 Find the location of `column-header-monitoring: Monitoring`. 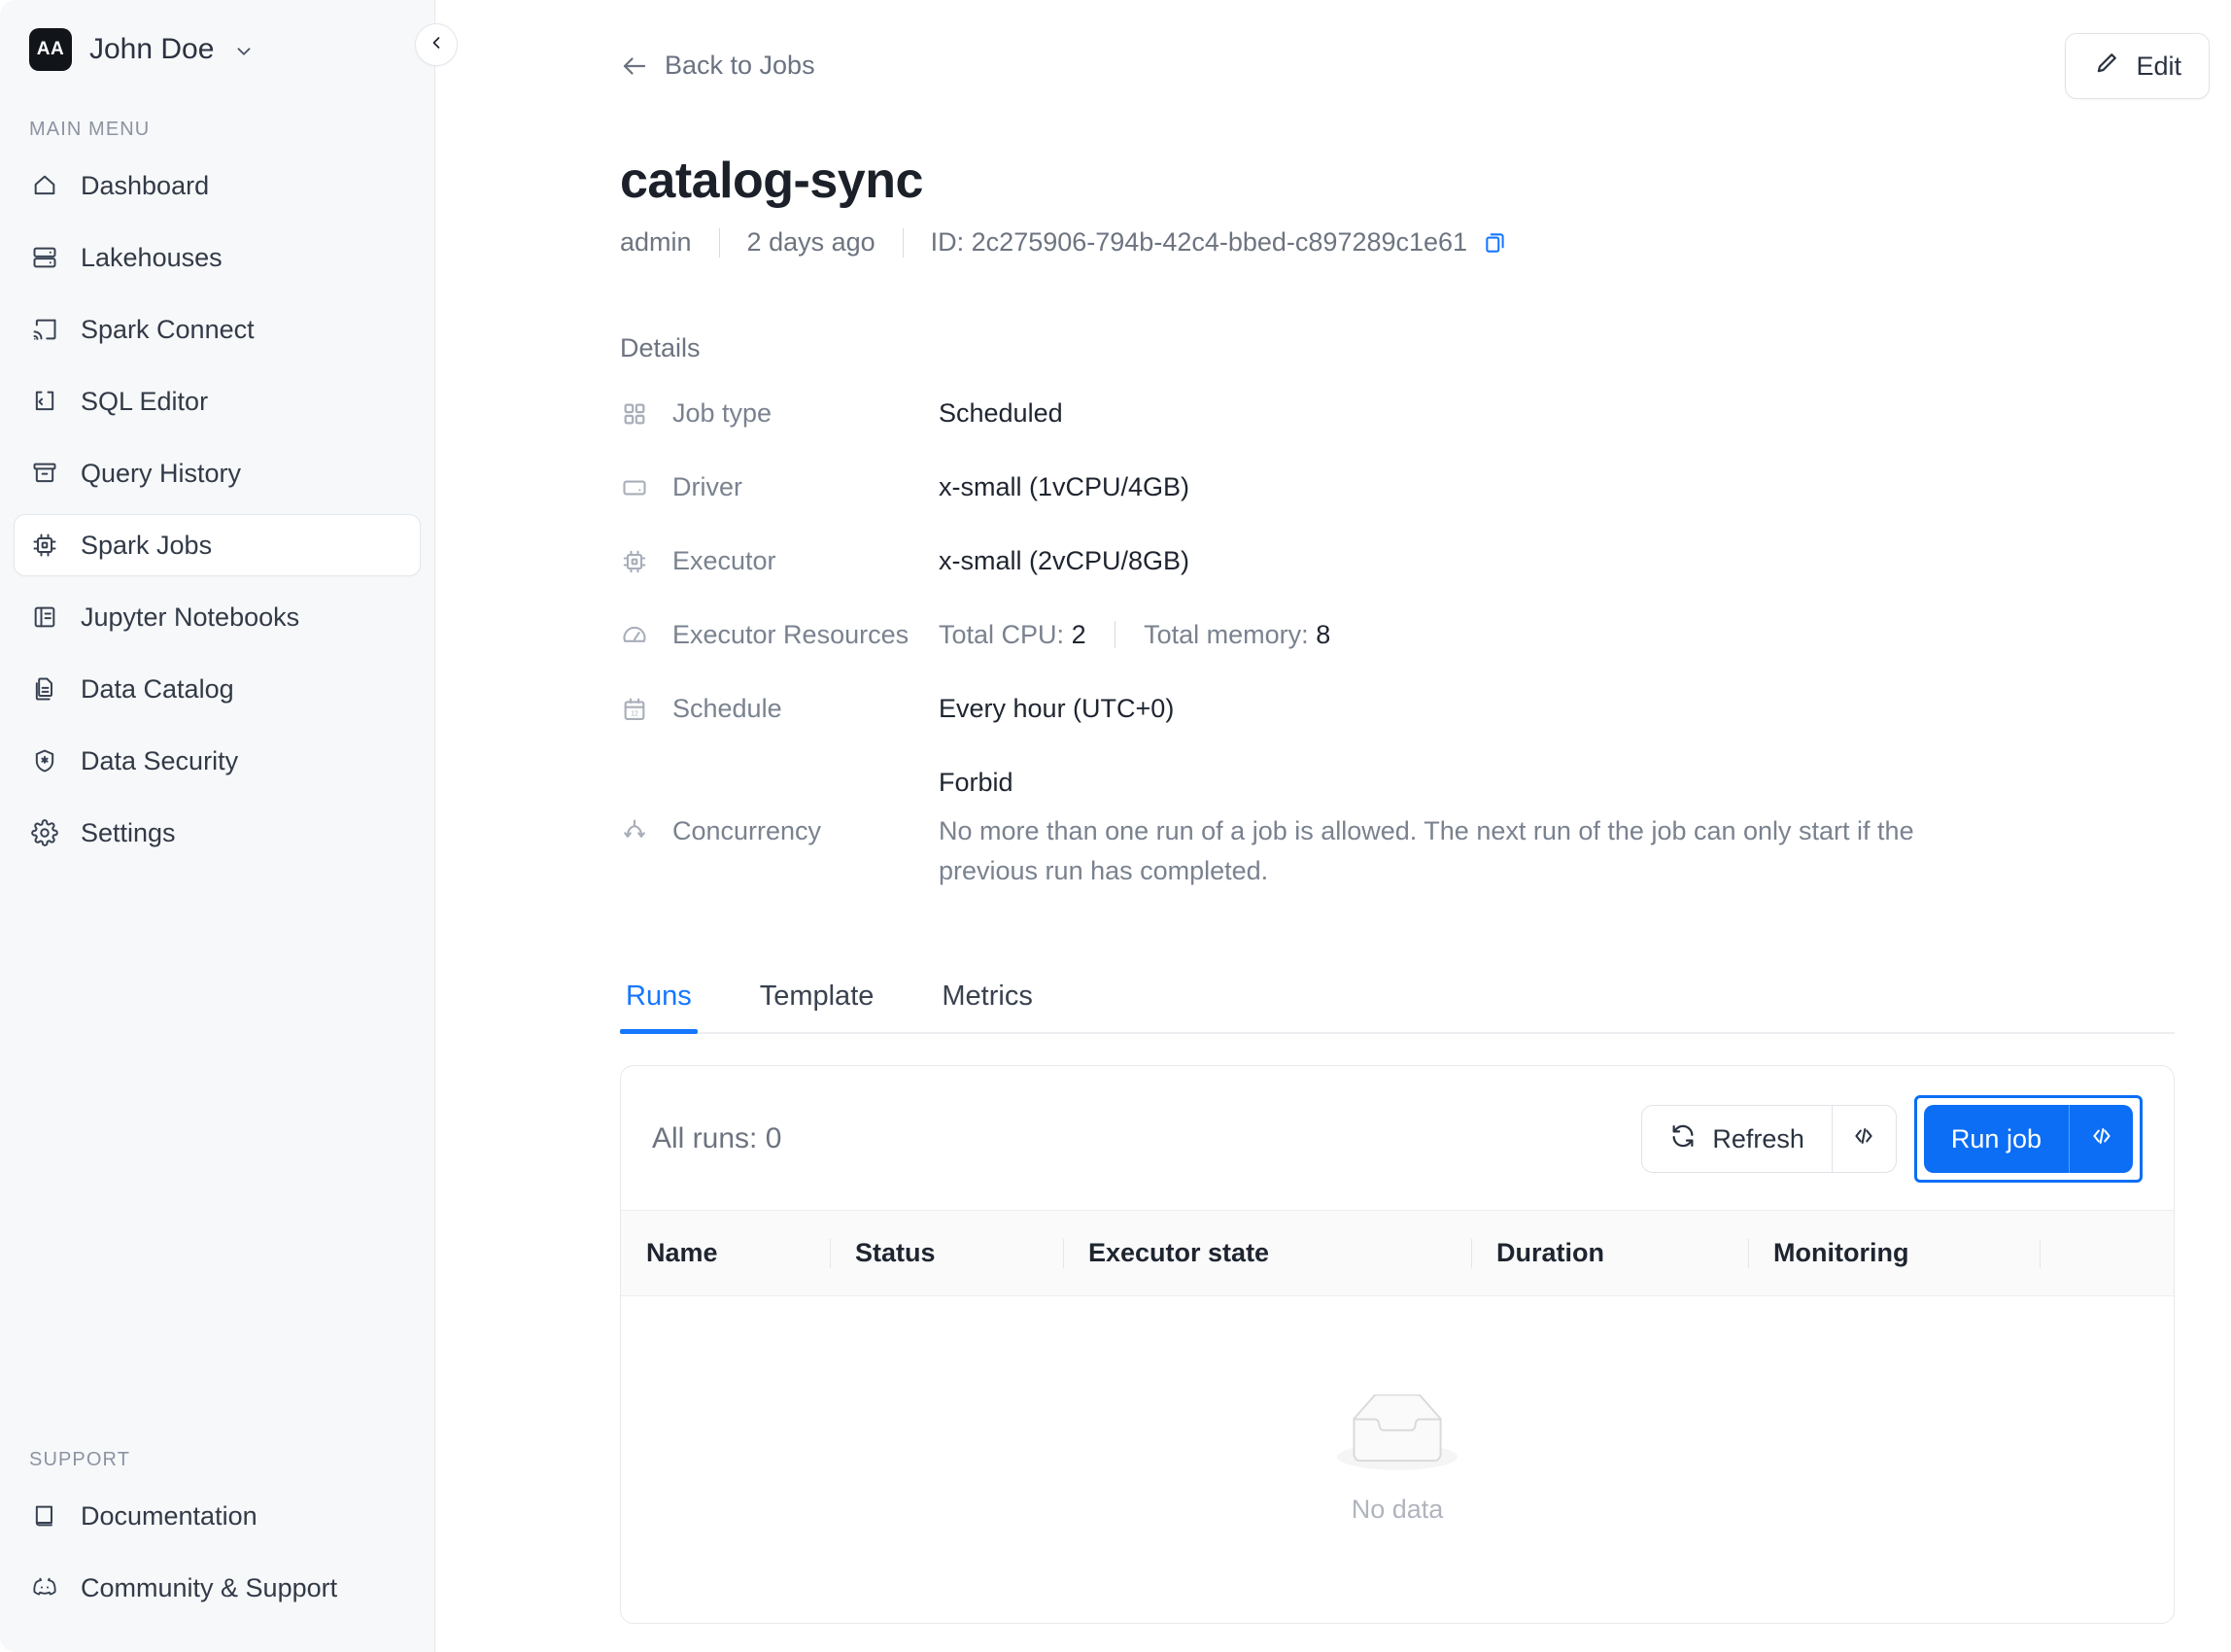

column-header-monitoring: Monitoring is located at coordinates (1894, 1253).